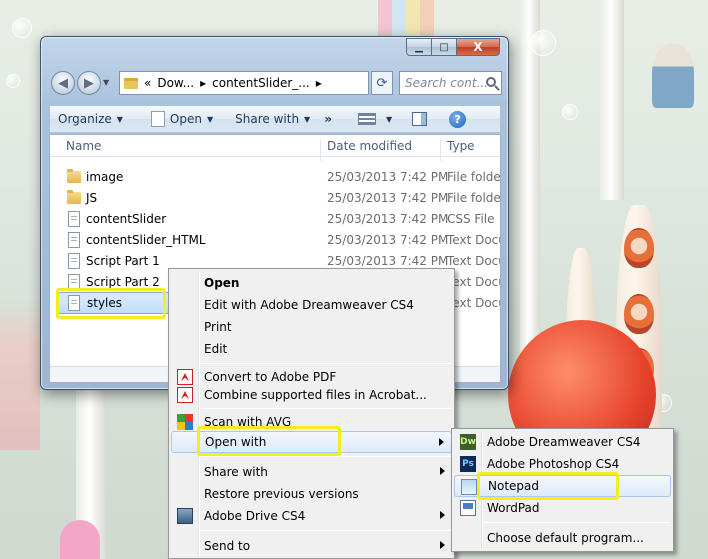  What do you see at coordinates (562, 442) in the screenshot?
I see `menu-item-dreamweaver: Dw Adobe Dreamweaver CS4` at bounding box center [562, 442].